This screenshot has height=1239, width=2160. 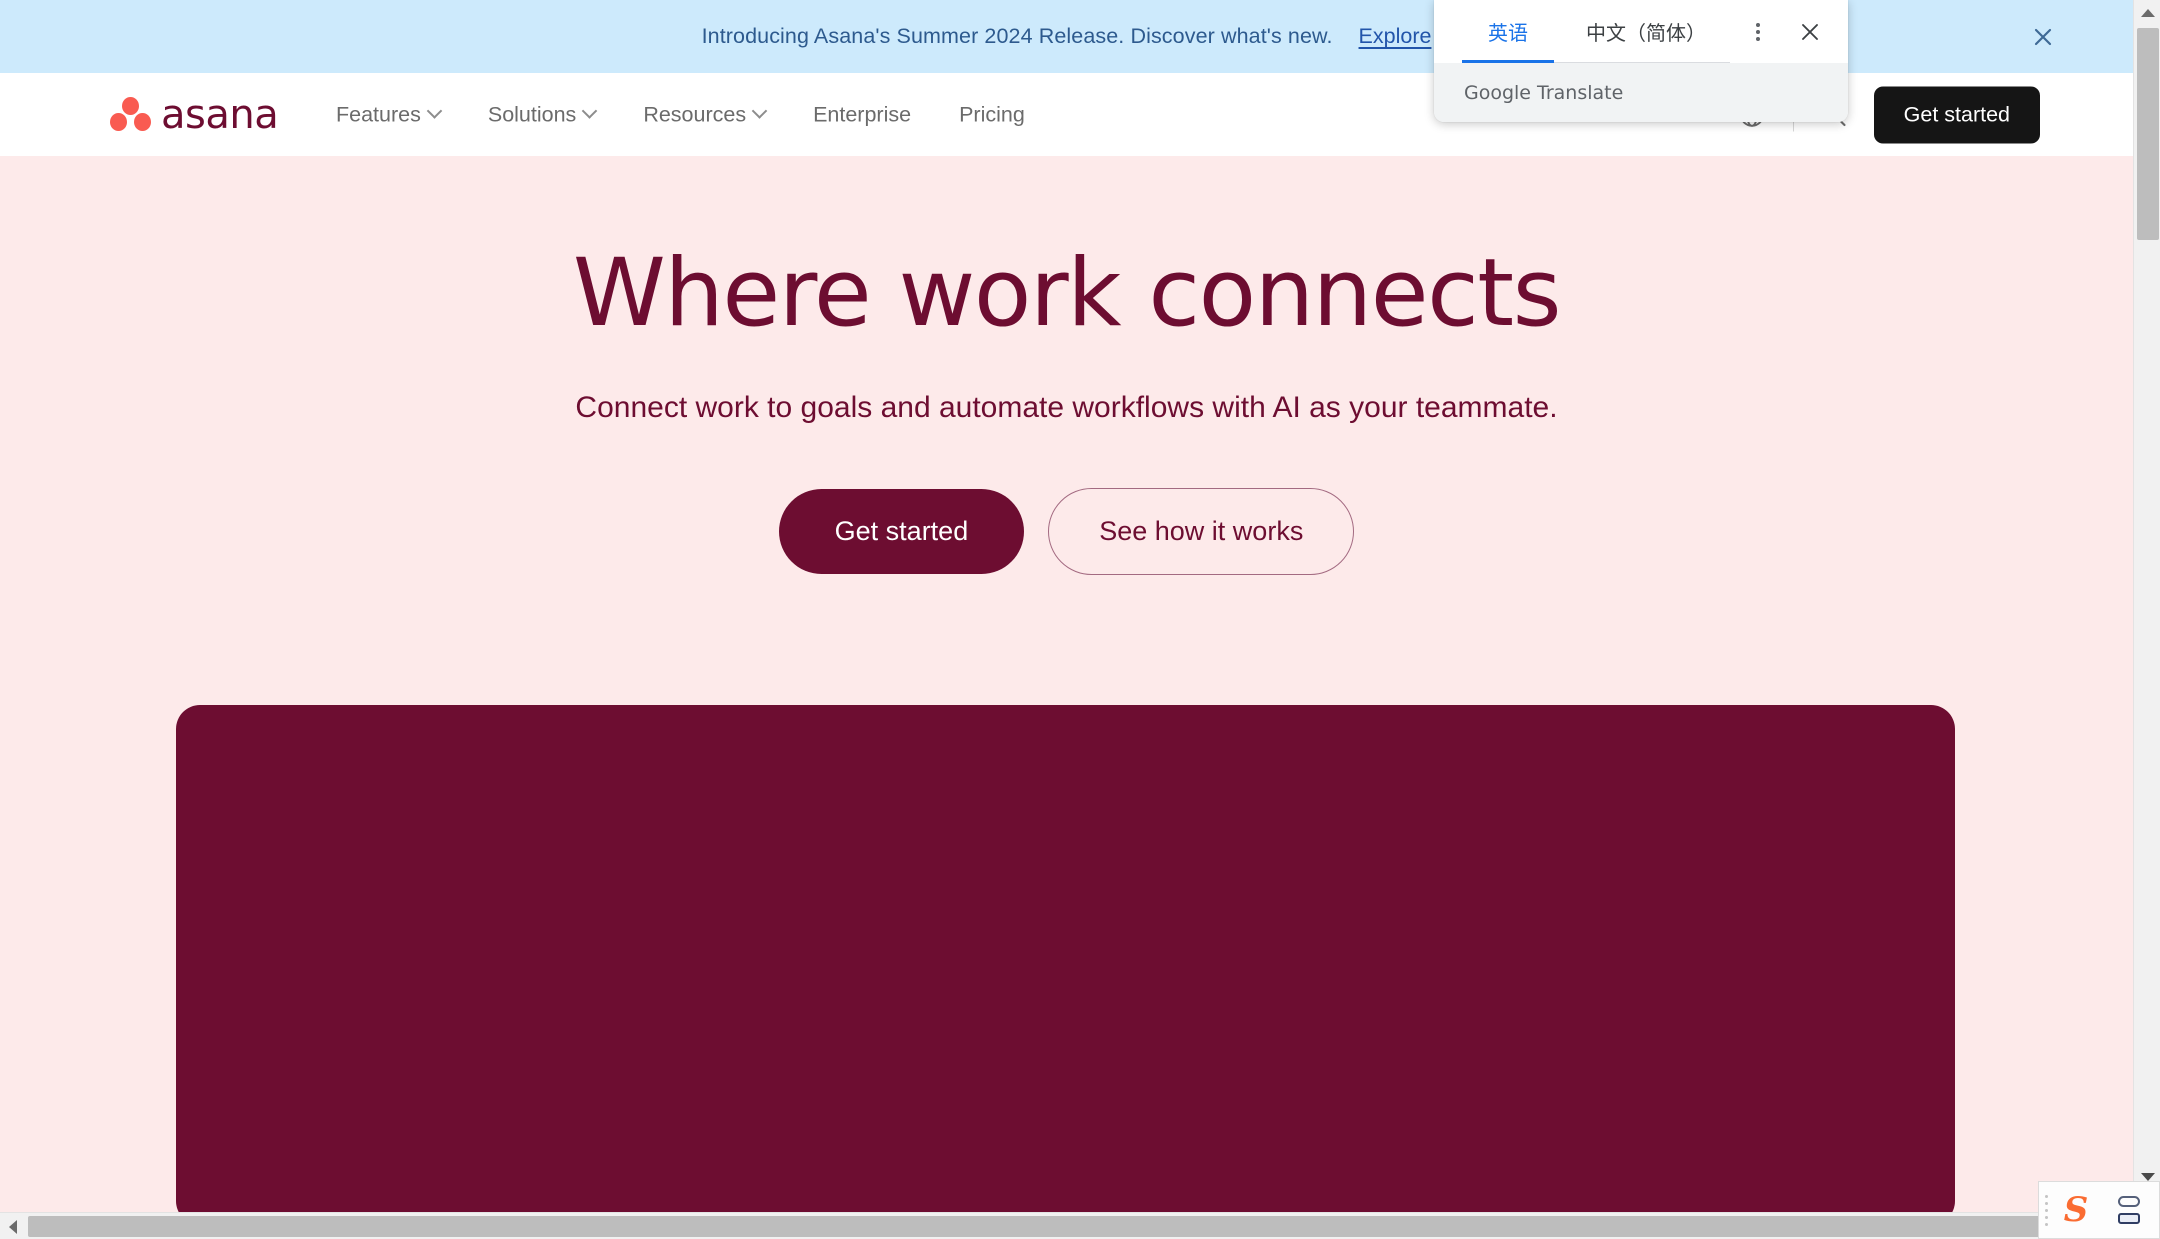 I want to click on announcement-explore-link: Explore, so click(x=1395, y=36).